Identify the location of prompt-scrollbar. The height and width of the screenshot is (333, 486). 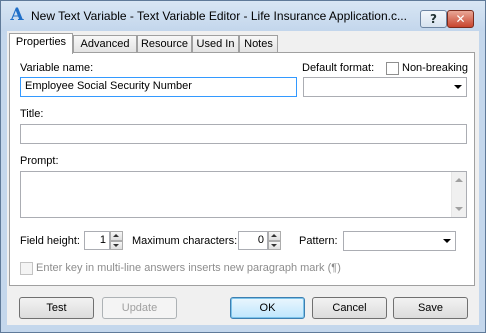
(458, 194).